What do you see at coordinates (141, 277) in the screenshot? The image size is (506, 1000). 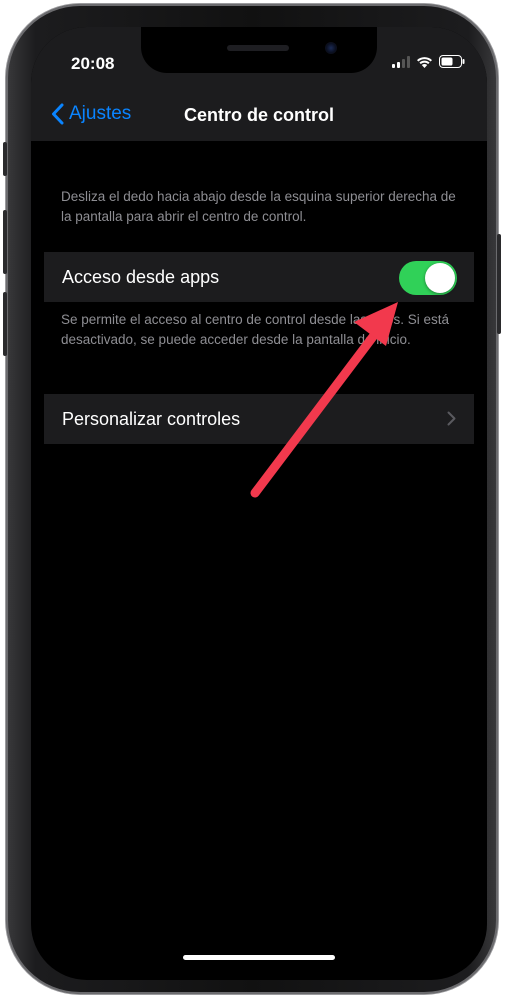 I see `access-from-apps-label: Acceso desde apps` at bounding box center [141, 277].